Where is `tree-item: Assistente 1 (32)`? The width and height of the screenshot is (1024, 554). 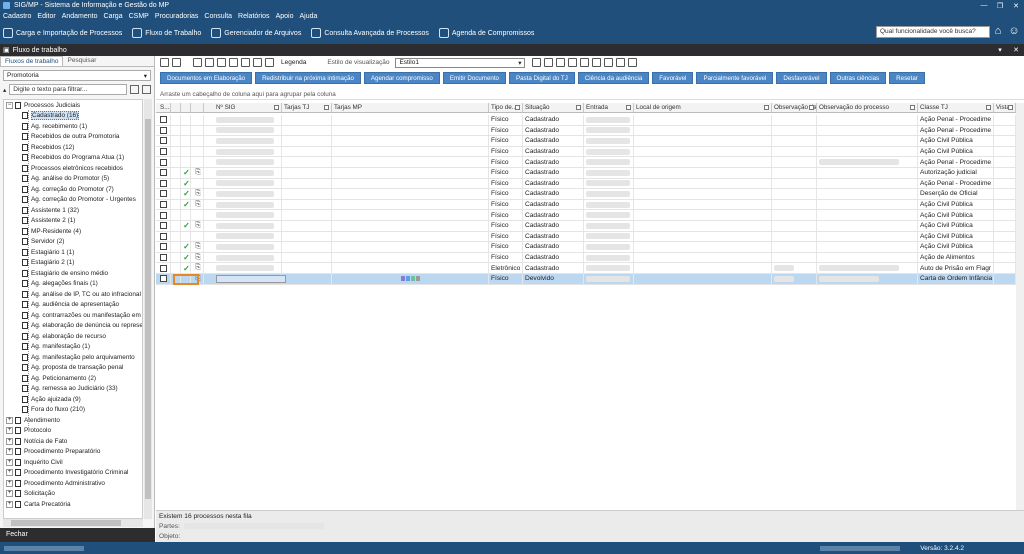
tree-item: Assistente 1 (32) is located at coordinates (73, 210).